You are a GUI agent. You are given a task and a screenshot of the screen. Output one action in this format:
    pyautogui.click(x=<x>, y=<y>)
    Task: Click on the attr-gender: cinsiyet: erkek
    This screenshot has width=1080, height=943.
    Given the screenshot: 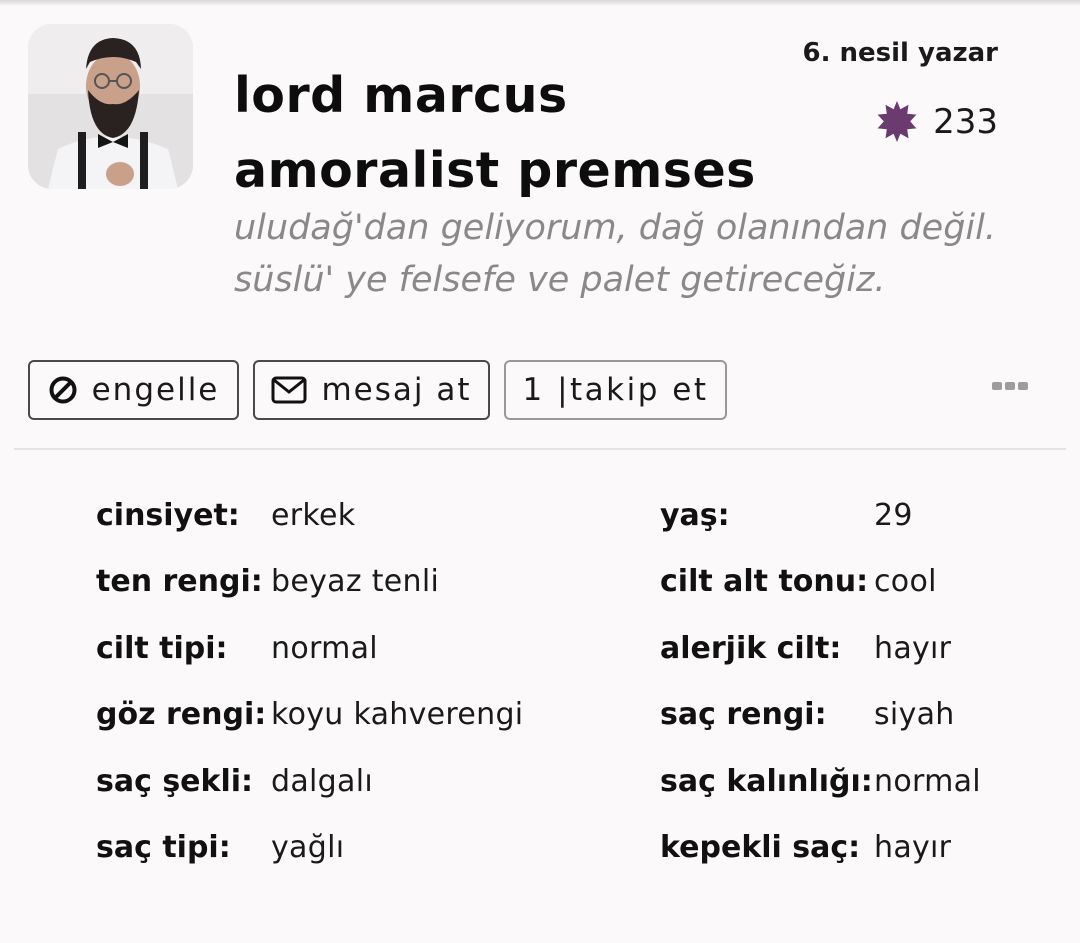 What is the action you would take?
    pyautogui.click(x=225, y=516)
    